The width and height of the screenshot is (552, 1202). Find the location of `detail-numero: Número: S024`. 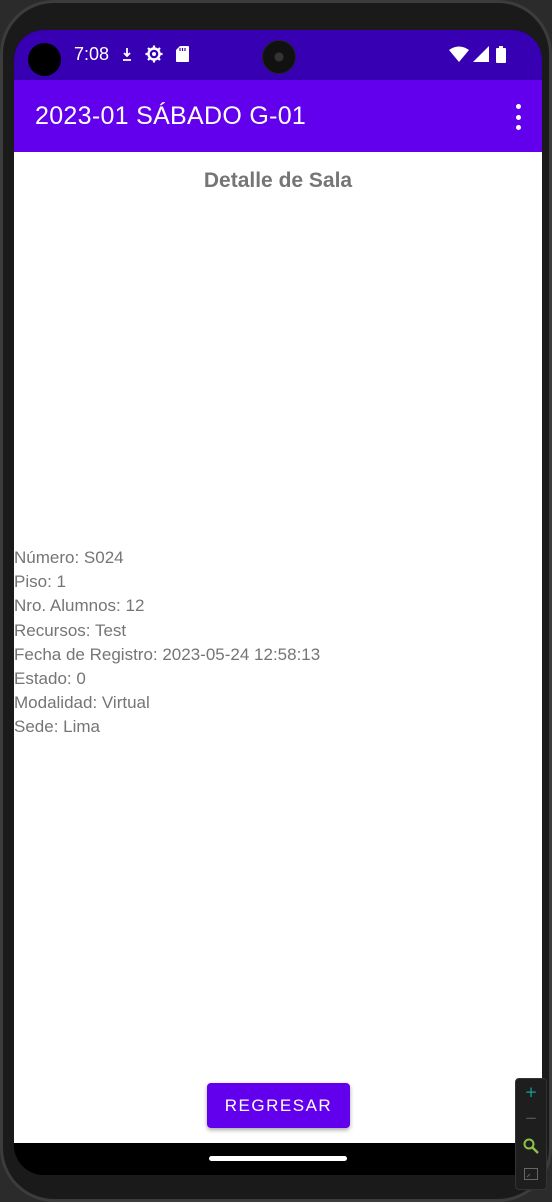

detail-numero: Número: S024 is located at coordinates (69, 557).